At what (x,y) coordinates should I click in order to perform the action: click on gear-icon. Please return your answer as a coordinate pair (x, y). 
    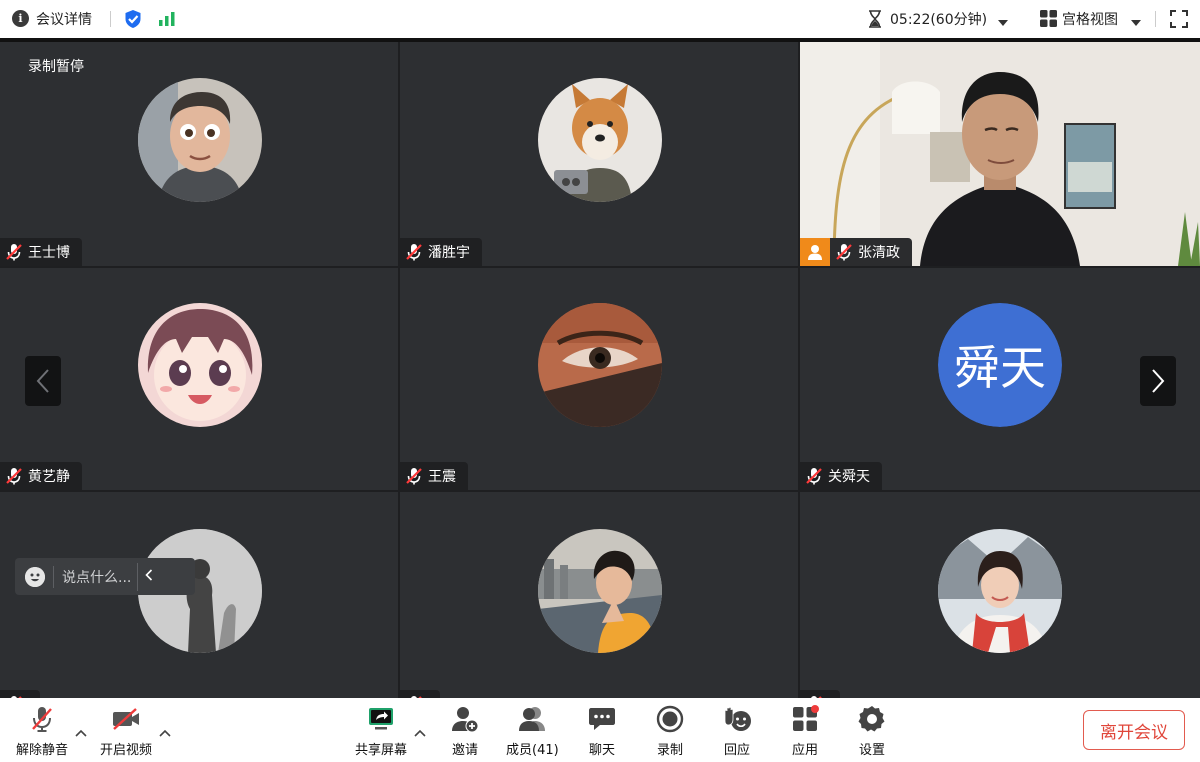
    Looking at the image, I should click on (872, 719).